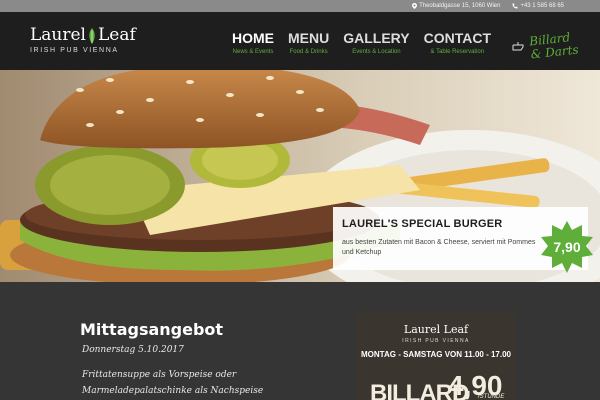 The width and height of the screenshot is (600, 400). Describe the element at coordinates (436, 341) in the screenshot. I see `poster-logo-sub: IRISH PUB VIENNA` at that location.